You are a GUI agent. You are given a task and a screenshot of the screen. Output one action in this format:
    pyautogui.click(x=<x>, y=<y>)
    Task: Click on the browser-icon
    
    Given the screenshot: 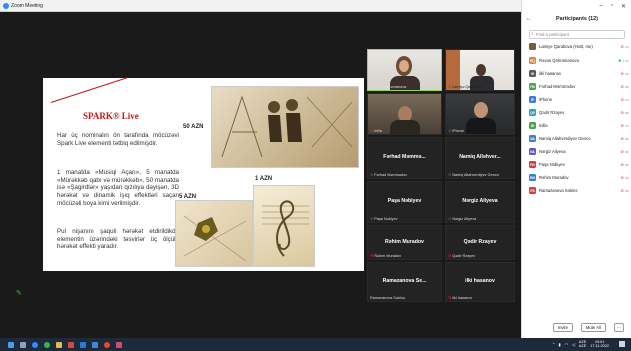 What is the action you would take?
    pyautogui.click(x=107, y=344)
    